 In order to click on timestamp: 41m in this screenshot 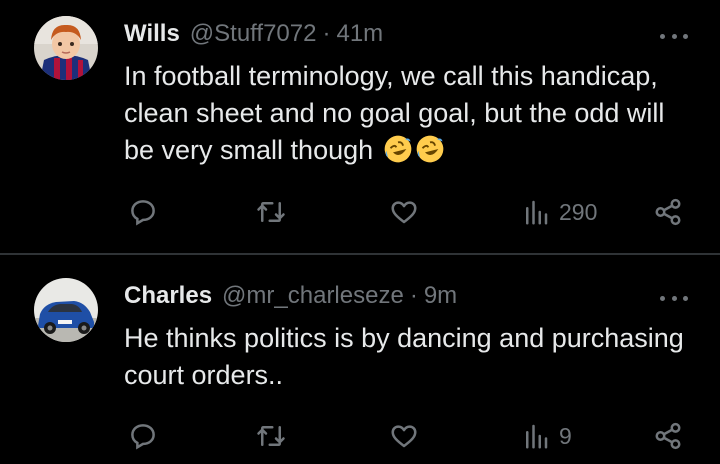, I will do `click(359, 34)`.